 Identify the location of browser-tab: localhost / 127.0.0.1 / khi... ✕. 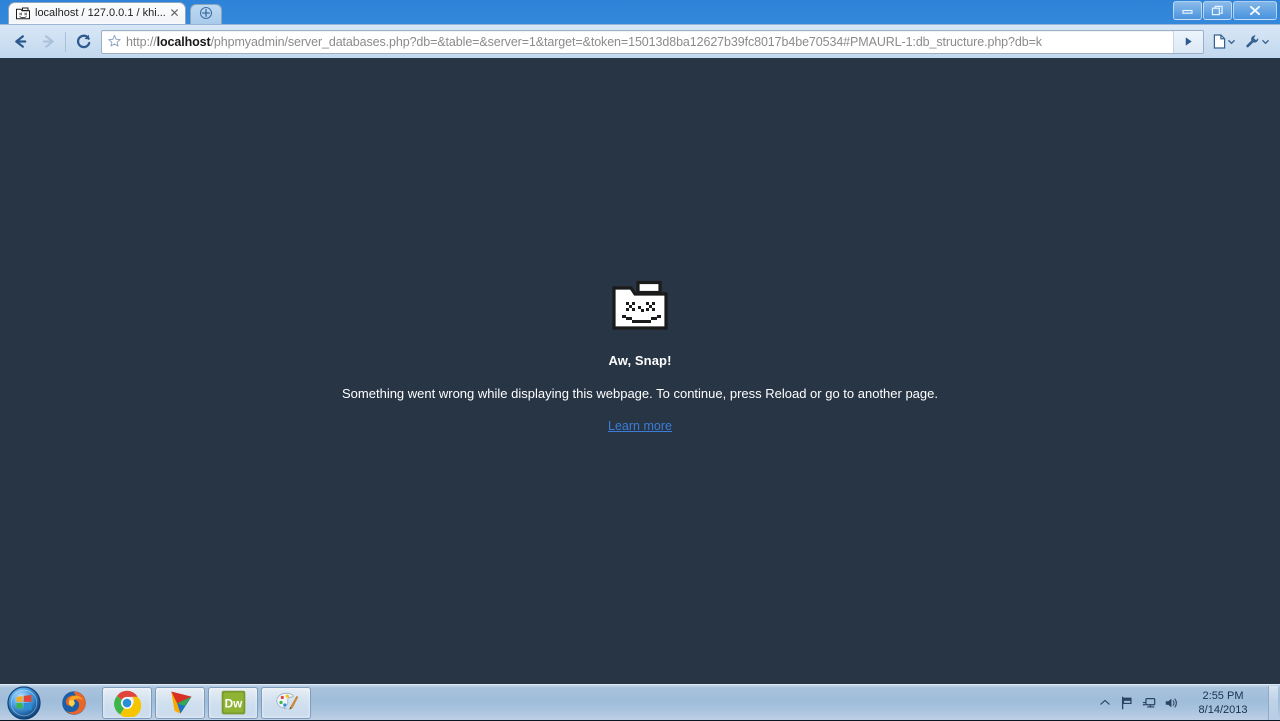
(97, 13).